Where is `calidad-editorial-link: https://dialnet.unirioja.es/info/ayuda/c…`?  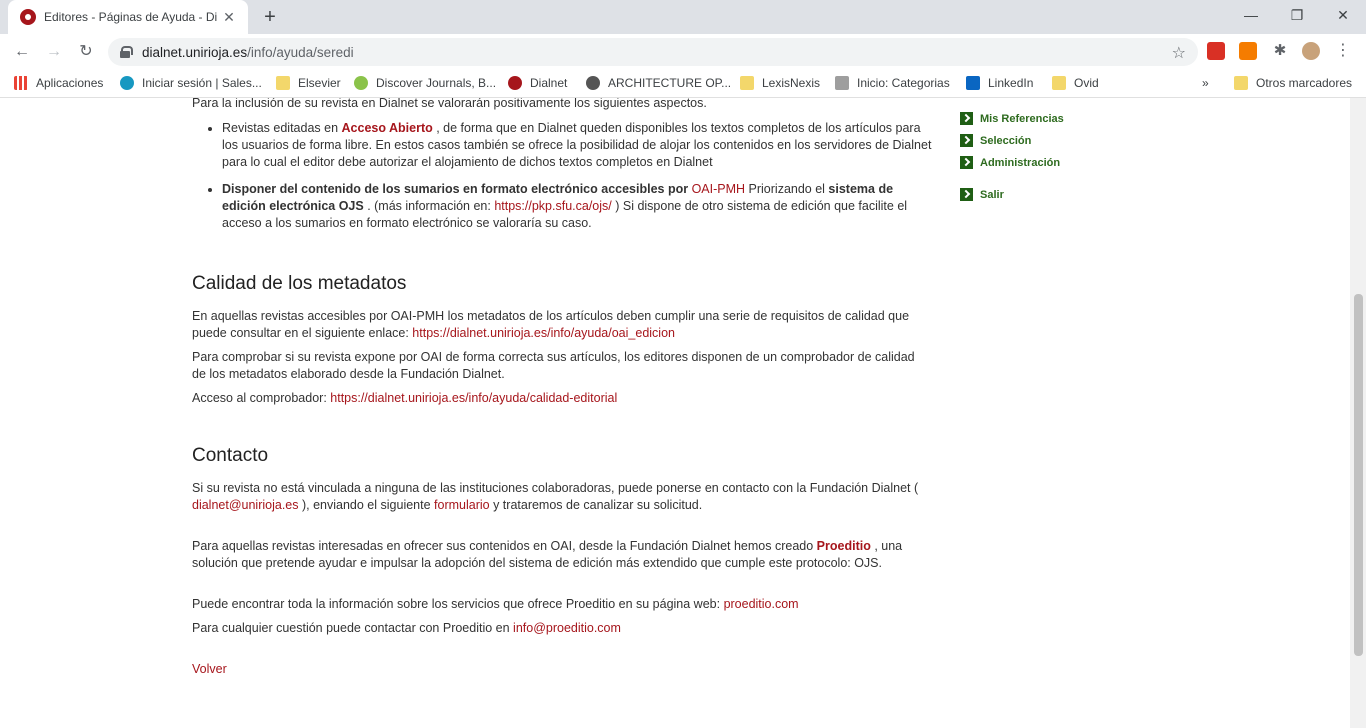 calidad-editorial-link: https://dialnet.unirioja.es/info/ayuda/c… is located at coordinates (473, 398).